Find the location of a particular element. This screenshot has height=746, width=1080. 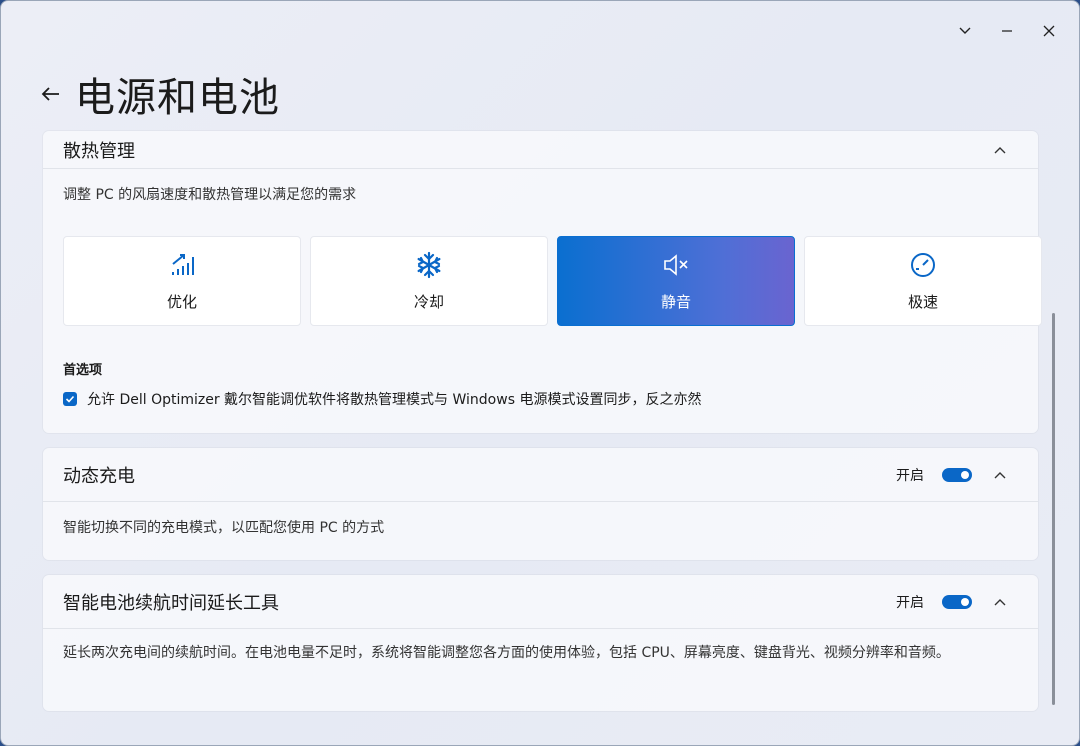

minimize-button is located at coordinates (1007, 31).